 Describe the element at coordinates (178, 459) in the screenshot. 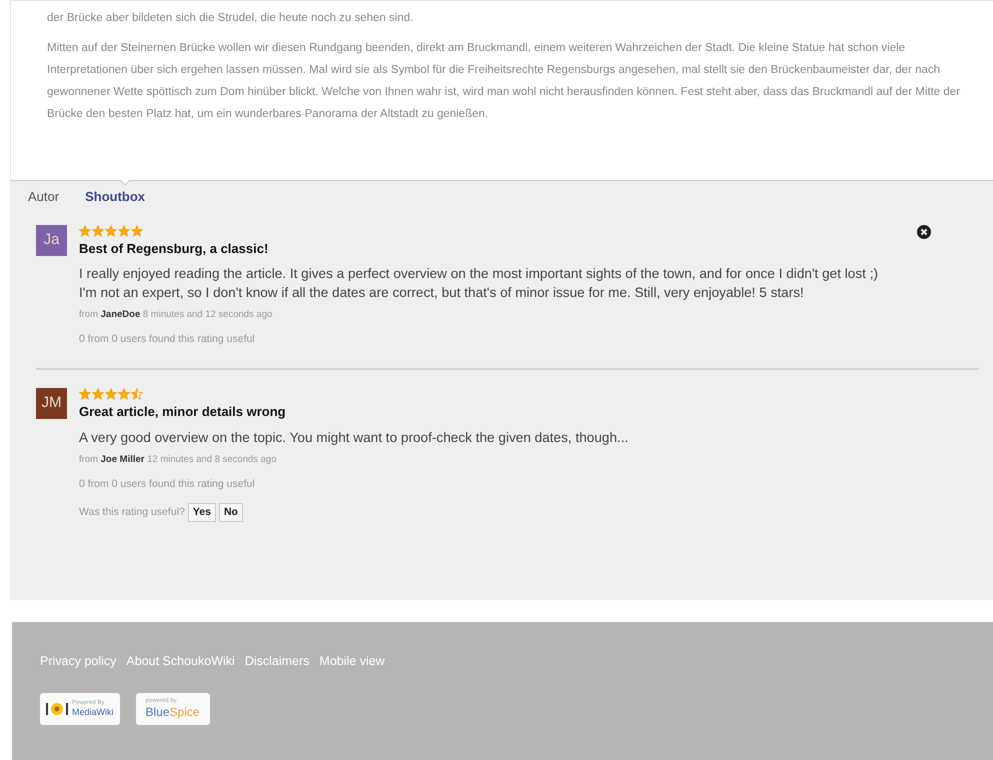

I see `rating-byline: from Joe Miller 12 minutes and 8 seconds ago` at that location.